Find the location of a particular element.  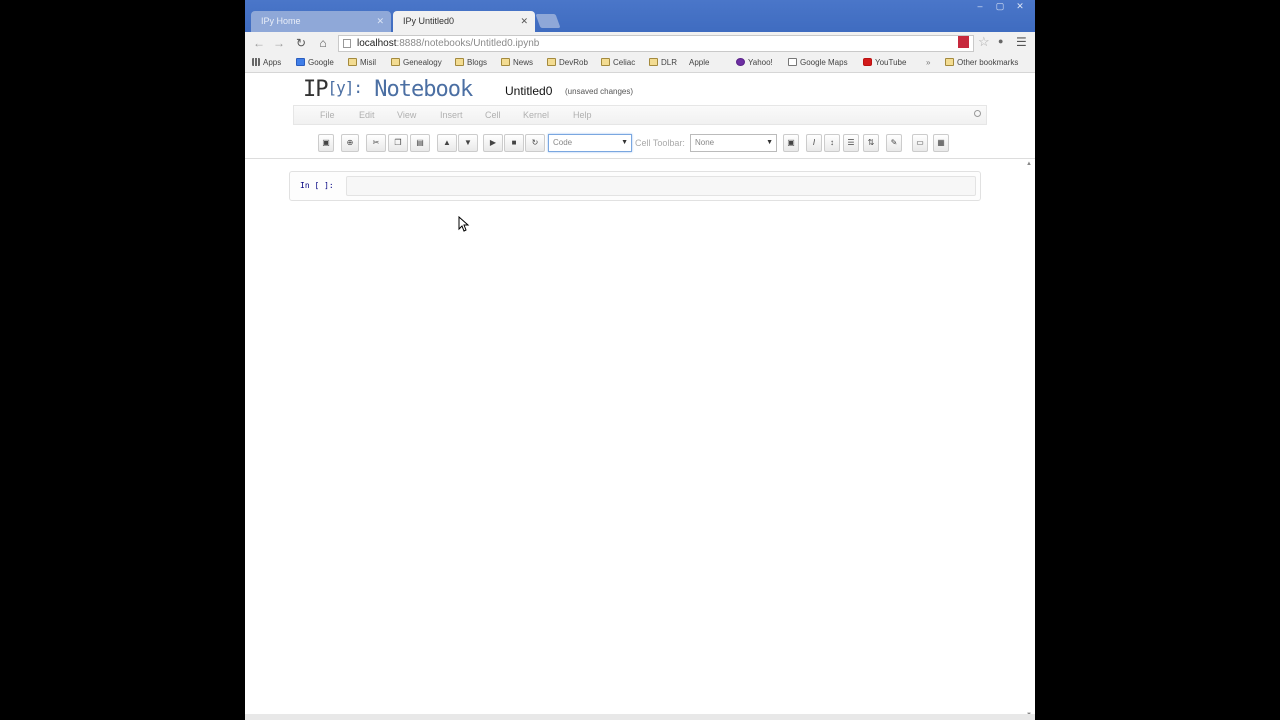

close-window-button: ✕ is located at coordinates (1020, 6).